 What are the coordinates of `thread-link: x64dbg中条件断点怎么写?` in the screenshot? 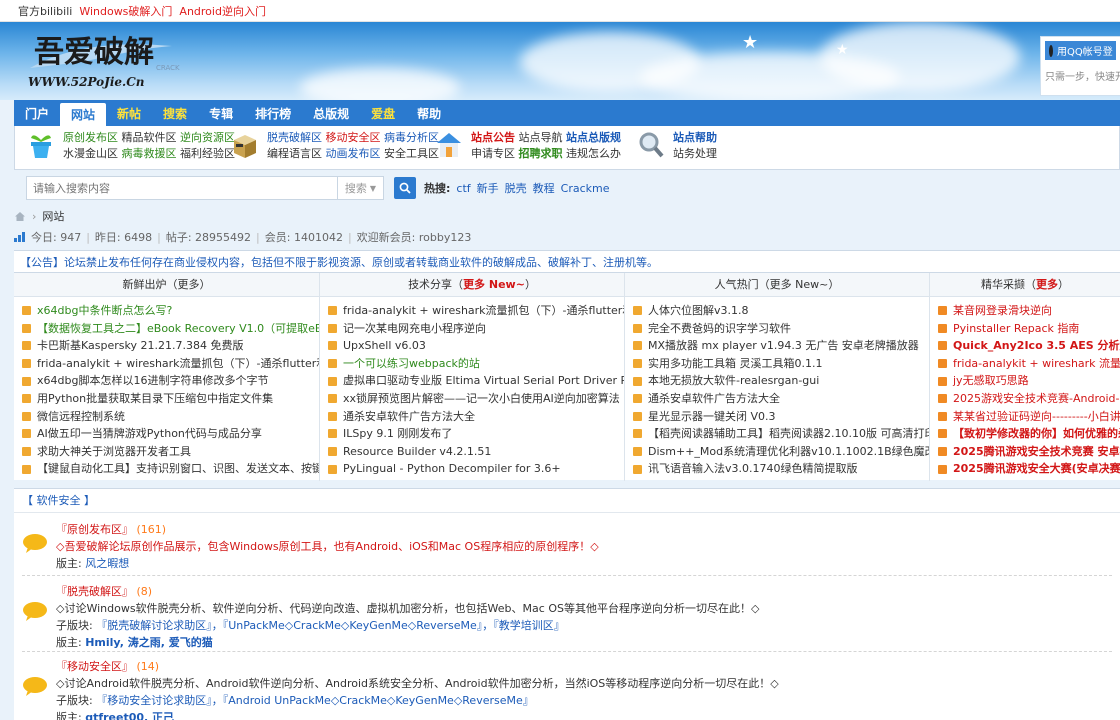 It's located at (104, 311).